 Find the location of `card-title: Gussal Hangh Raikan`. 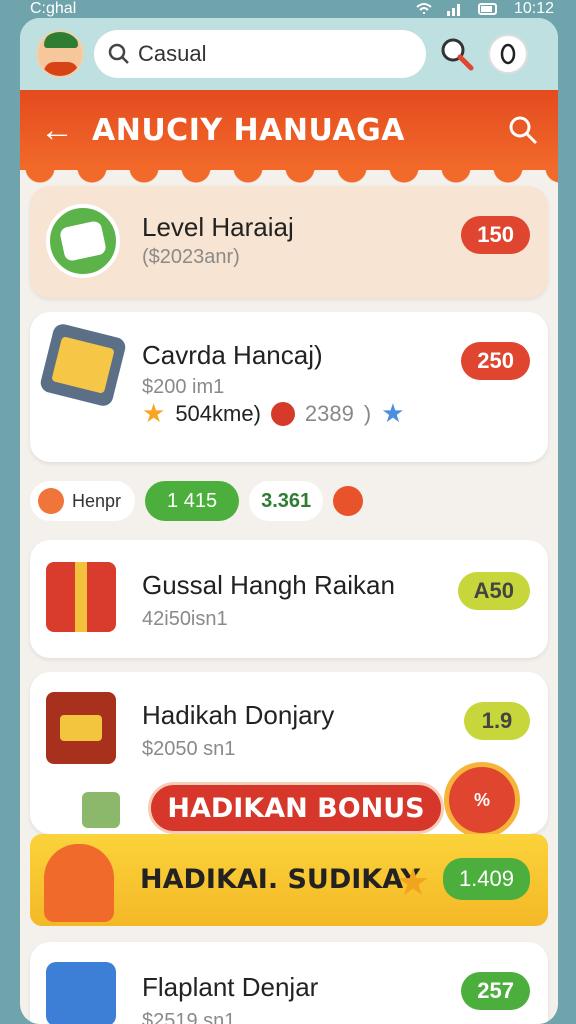

card-title: Gussal Hangh Raikan is located at coordinates (268, 585).